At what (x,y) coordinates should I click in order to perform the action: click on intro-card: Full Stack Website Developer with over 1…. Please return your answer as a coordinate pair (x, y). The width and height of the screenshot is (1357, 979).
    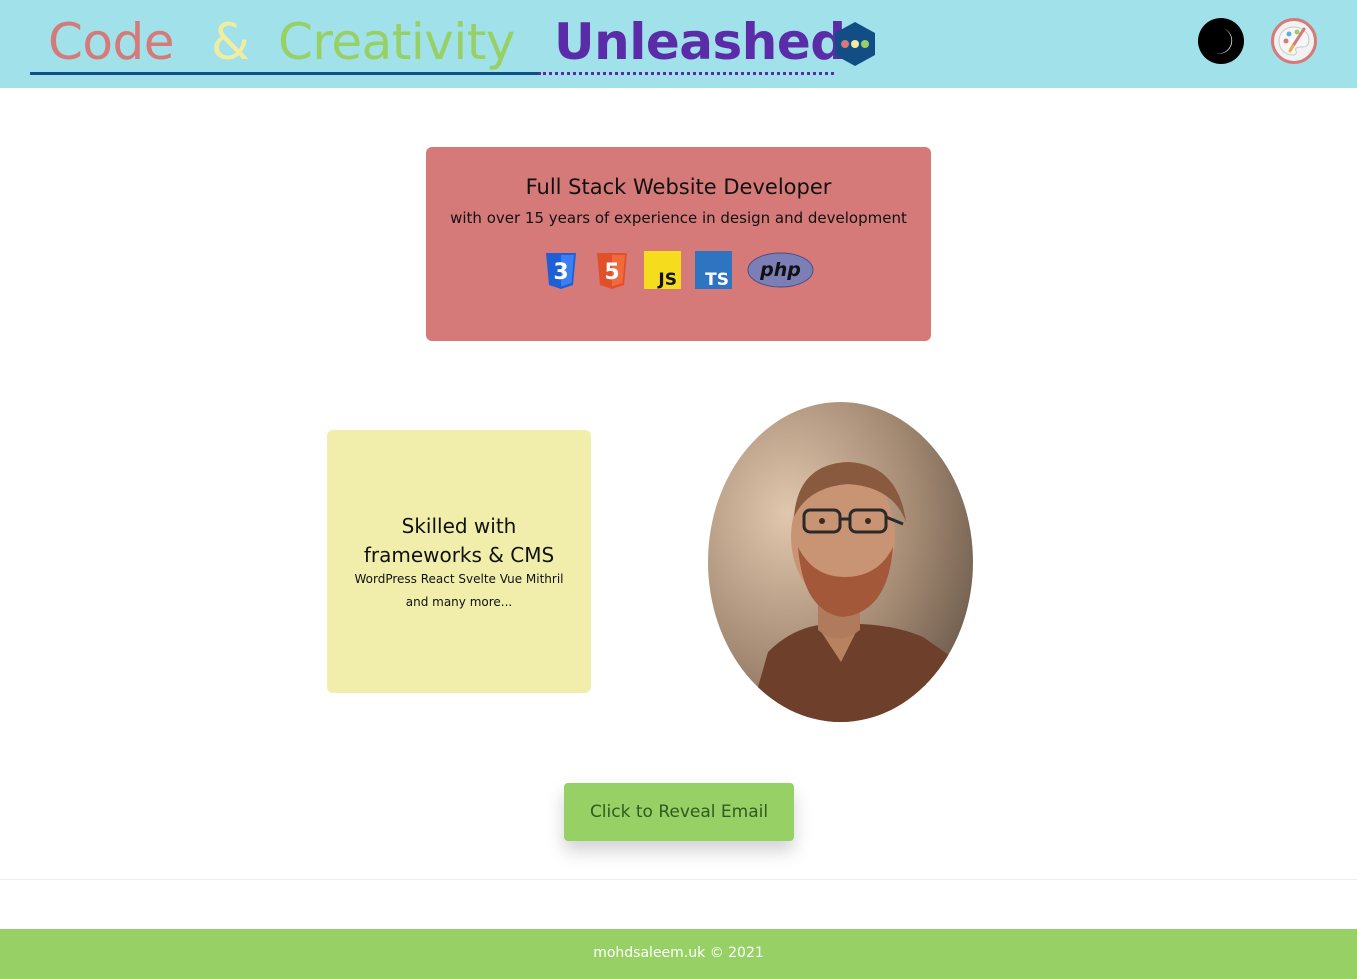
    Looking at the image, I should click on (678, 244).